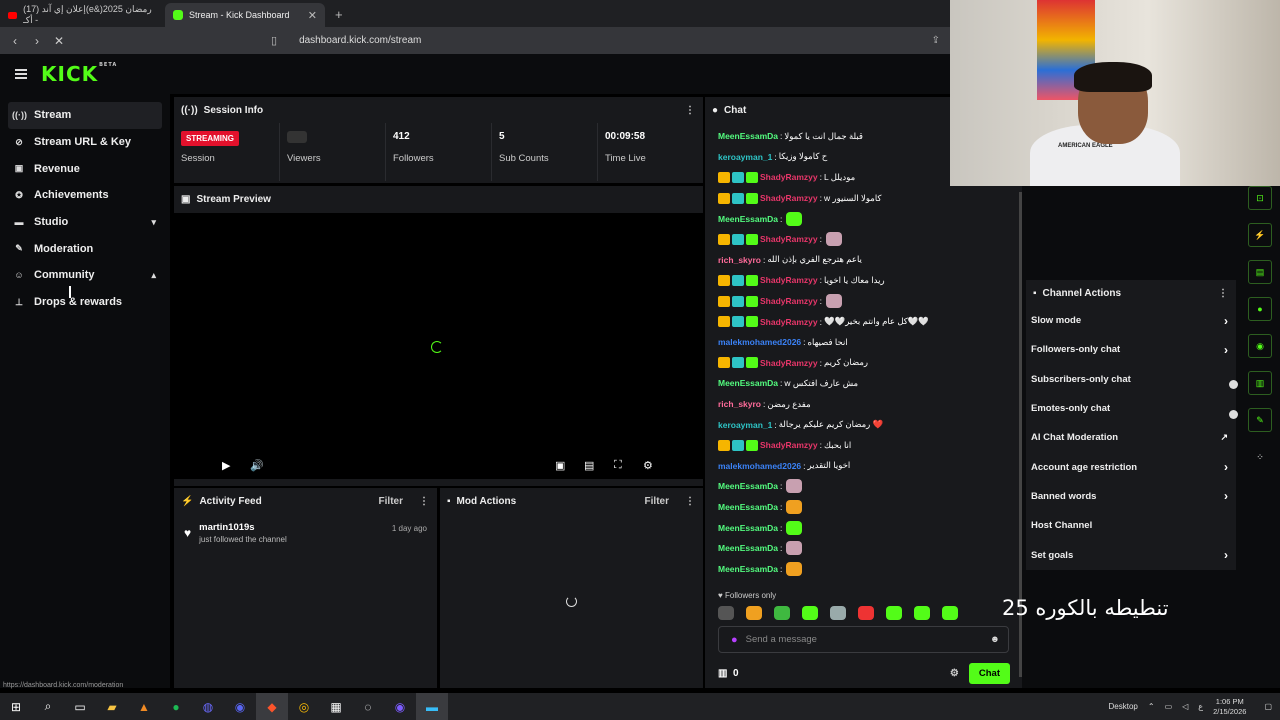 This screenshot has height=720, width=1280. I want to click on sidebar-item-achievements: ✪ Achievements, so click(85, 195).